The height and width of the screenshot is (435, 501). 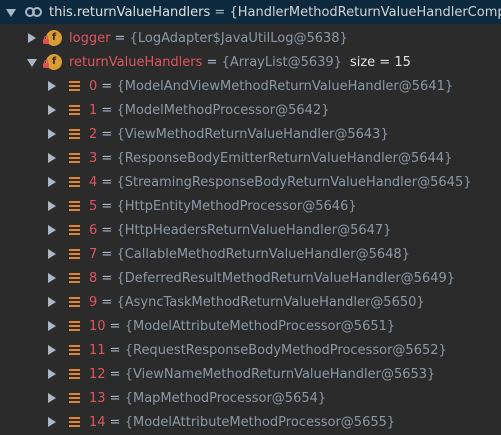 What do you see at coordinates (225, 398) in the screenshot?
I see `element-value: {MapMethodProcessor@5654}` at bounding box center [225, 398].